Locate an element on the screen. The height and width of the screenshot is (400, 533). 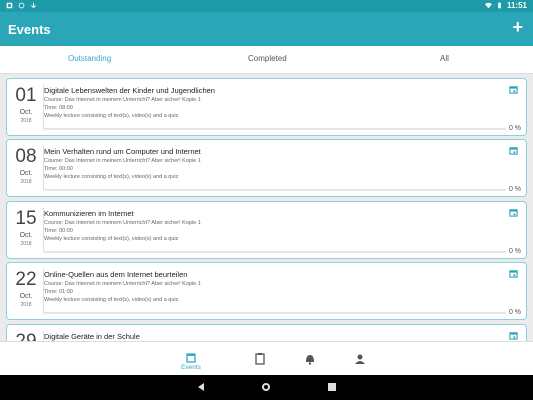
event-card: 29 Digitale Geräte in der Schule is located at coordinates (266, 332).